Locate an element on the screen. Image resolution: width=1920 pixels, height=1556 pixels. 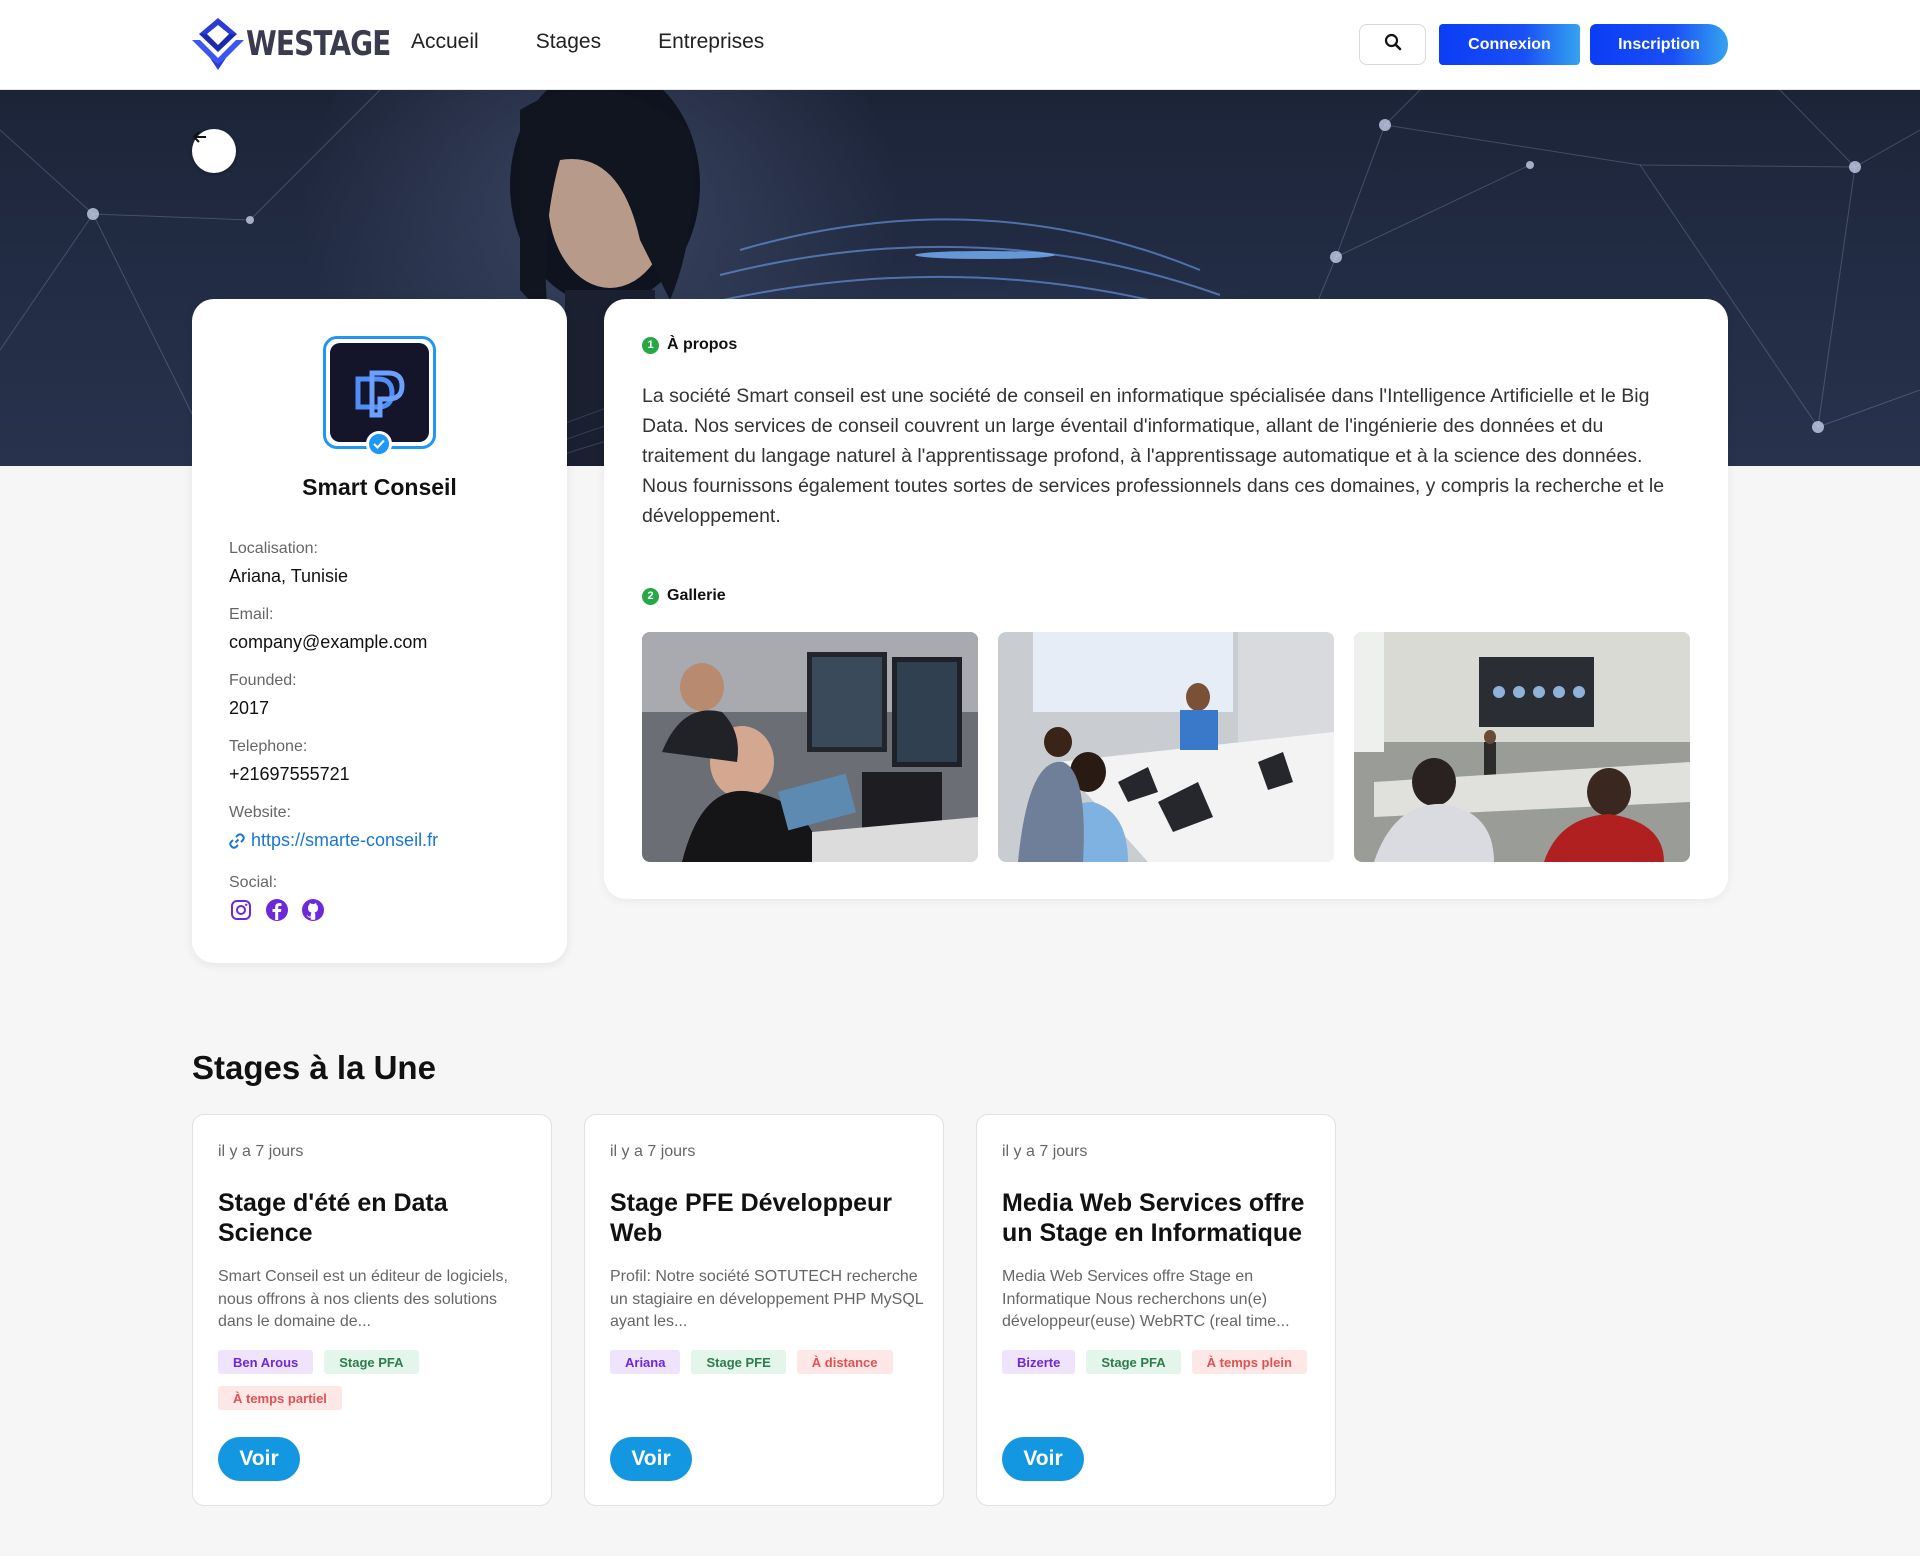
register-button: Inscription is located at coordinates (1659, 44).